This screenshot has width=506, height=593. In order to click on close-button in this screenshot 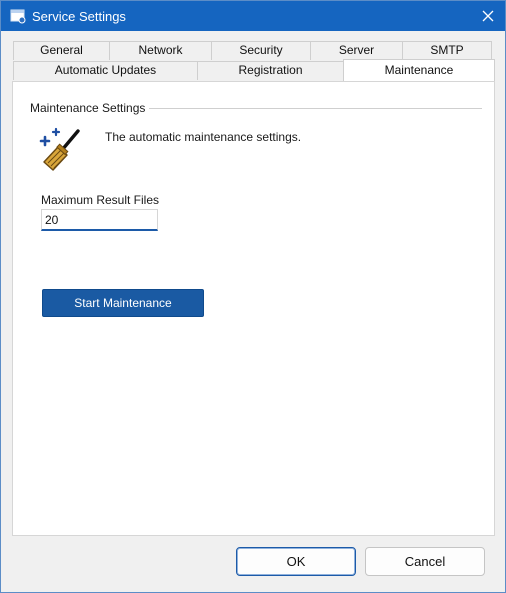, I will do `click(488, 16)`.